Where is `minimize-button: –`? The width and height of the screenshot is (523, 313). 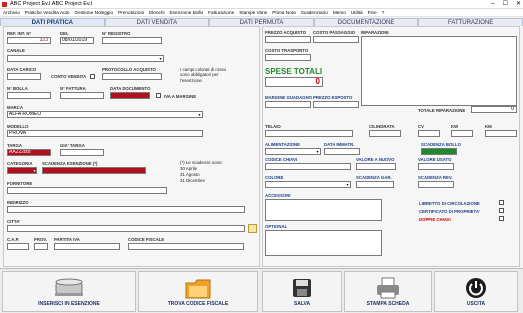
minimize-button: – is located at coordinates (492, 4).